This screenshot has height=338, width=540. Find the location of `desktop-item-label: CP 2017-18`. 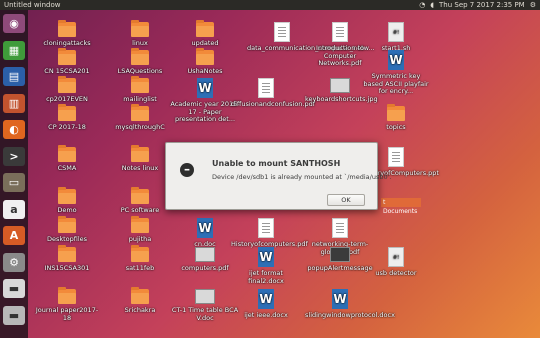

desktop-item-label: CP 2017-18 is located at coordinates (67, 127).